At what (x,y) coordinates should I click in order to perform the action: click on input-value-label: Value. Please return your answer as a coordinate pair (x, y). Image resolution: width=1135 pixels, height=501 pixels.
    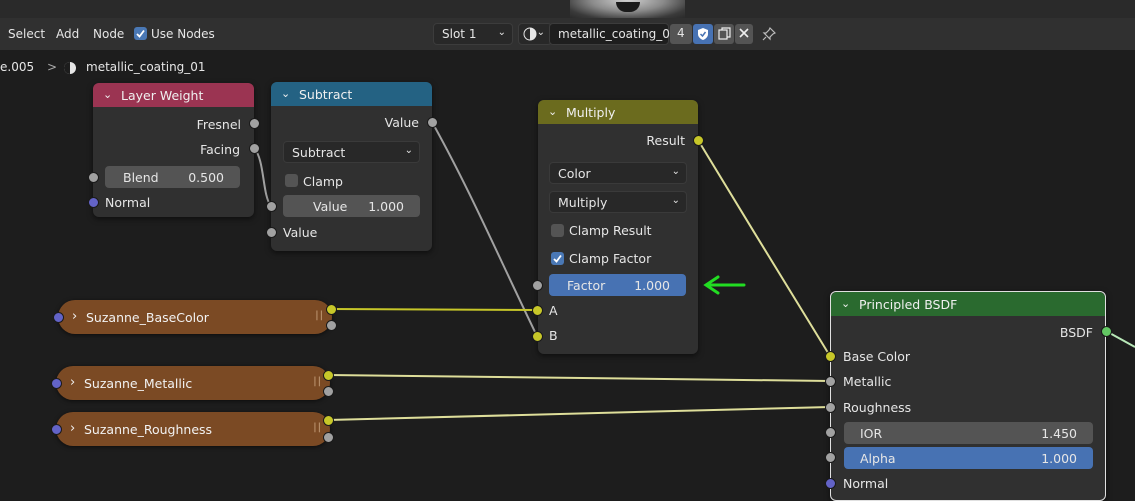
    Looking at the image, I should click on (300, 232).